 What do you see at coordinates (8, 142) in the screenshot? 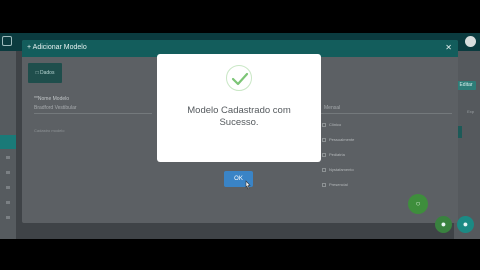
I see `sidebar-item-active` at bounding box center [8, 142].